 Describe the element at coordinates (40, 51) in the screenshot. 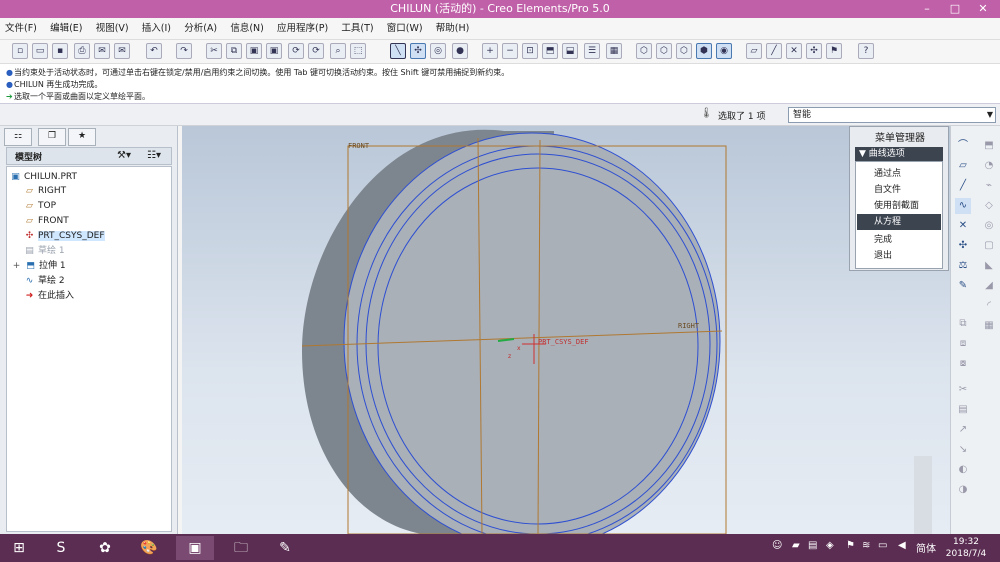

I see `open-file-icon: ▭` at that location.